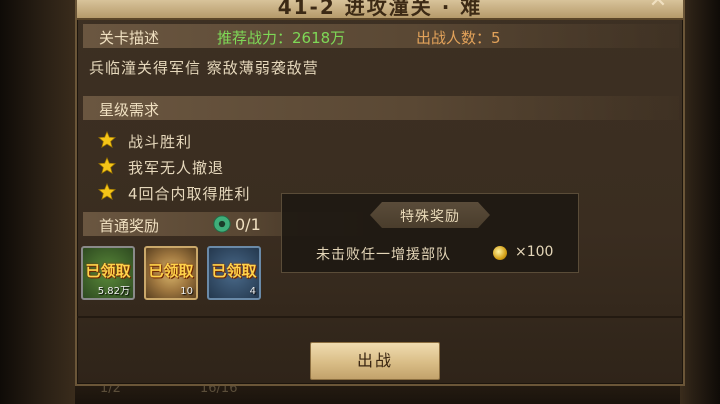 This screenshot has width=720, height=404. What do you see at coordinates (113, 291) in the screenshot?
I see `reward-count: 5.82万` at bounding box center [113, 291].